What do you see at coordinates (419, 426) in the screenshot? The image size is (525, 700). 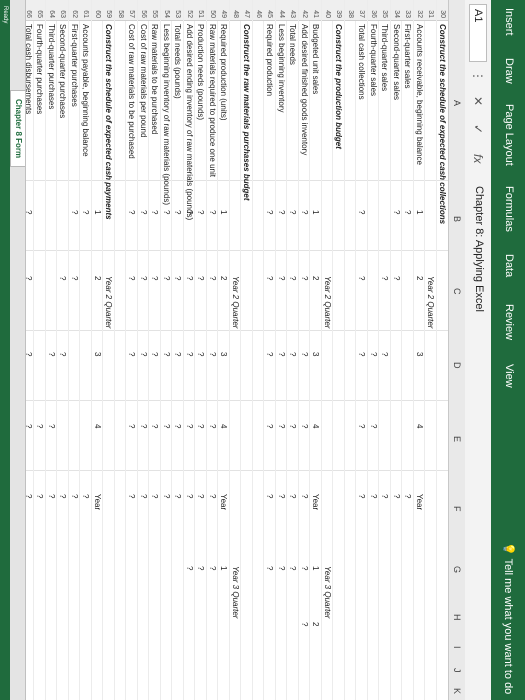 I see `cell-value: 4` at bounding box center [419, 426].